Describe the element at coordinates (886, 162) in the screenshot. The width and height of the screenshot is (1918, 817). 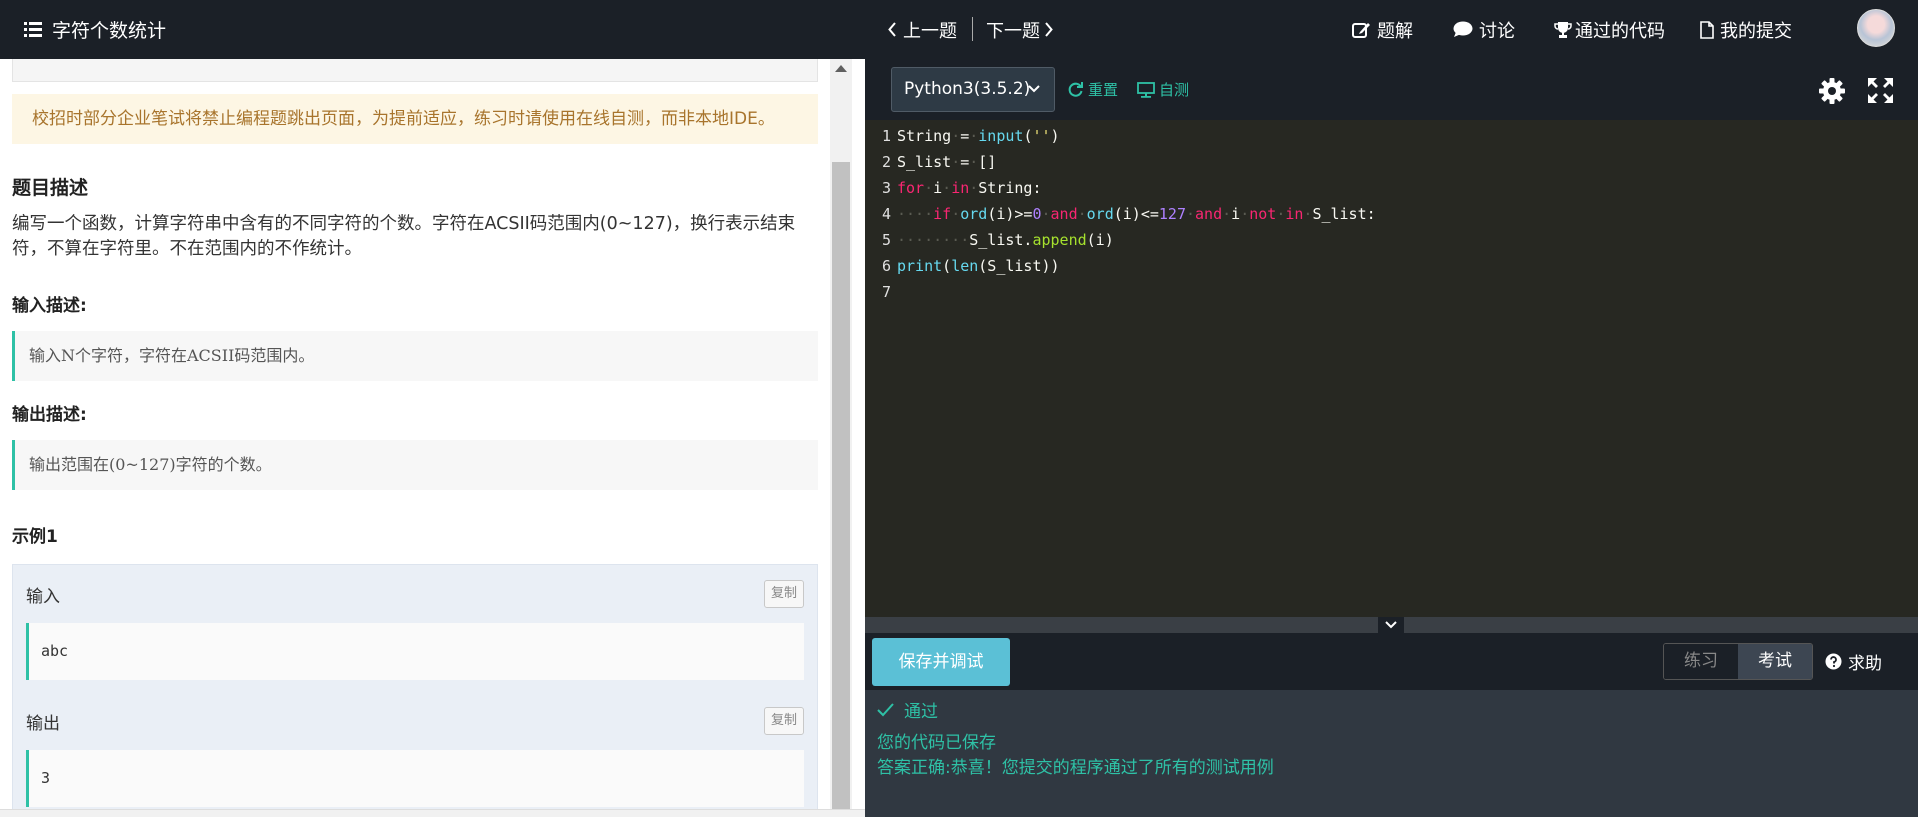
I see `line-number: 2` at that location.